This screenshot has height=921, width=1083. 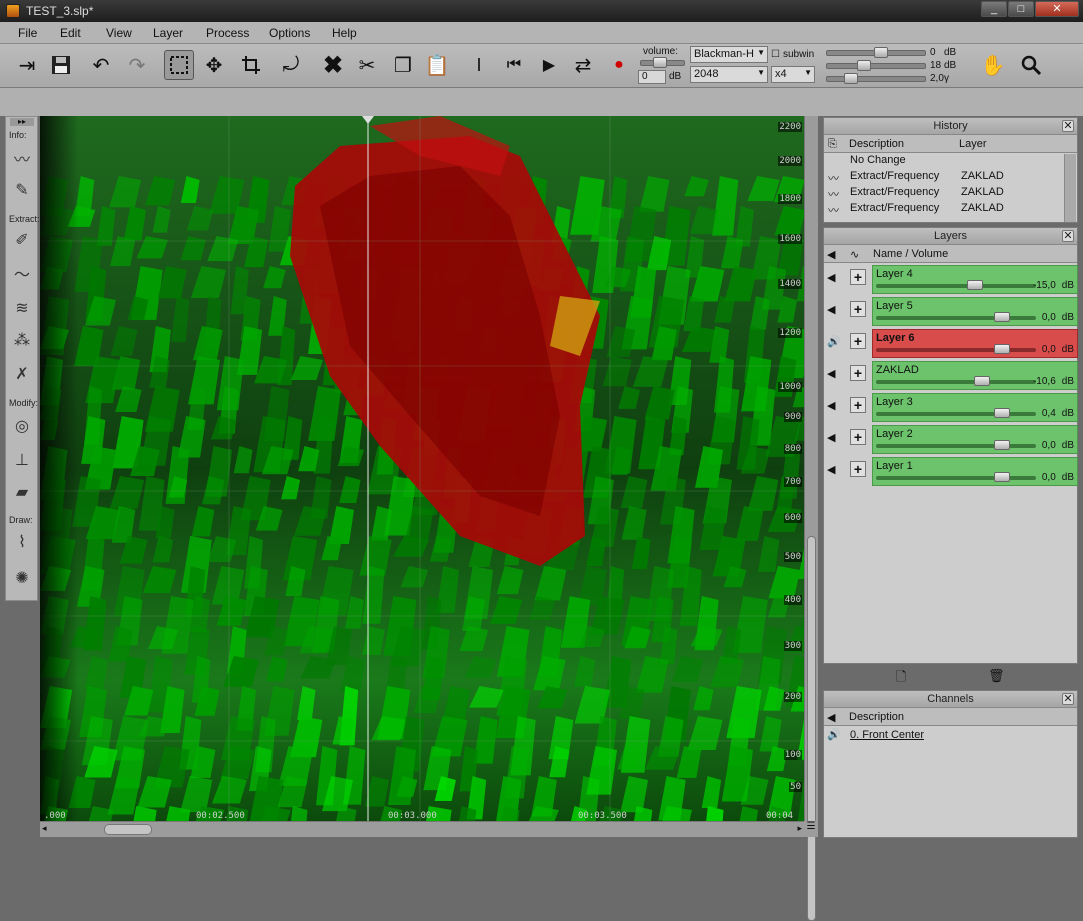 What do you see at coordinates (22, 240) in the screenshot?
I see `extract-brush-icon: ✐` at bounding box center [22, 240].